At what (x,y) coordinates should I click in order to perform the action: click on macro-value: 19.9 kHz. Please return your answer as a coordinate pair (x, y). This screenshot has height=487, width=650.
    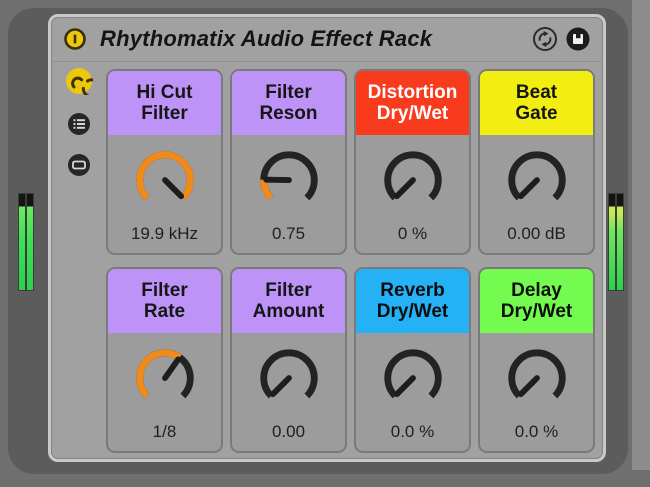
    Looking at the image, I should click on (164, 234).